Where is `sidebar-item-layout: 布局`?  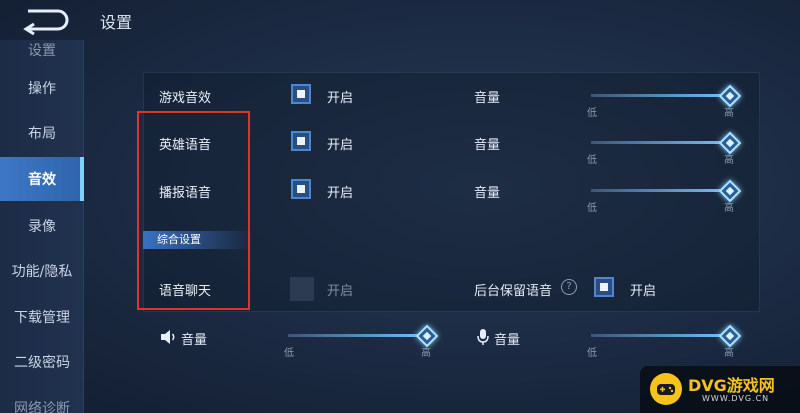 sidebar-item-layout: 布局 is located at coordinates (42, 133).